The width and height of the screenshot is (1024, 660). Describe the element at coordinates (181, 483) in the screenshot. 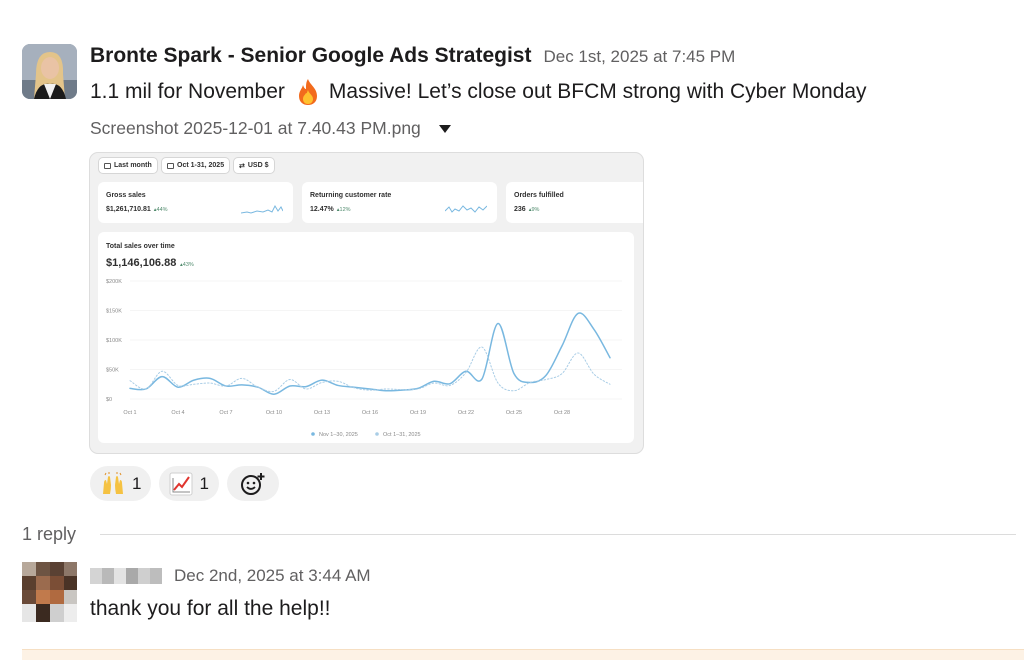

I see `chart-increasing-icon` at that location.